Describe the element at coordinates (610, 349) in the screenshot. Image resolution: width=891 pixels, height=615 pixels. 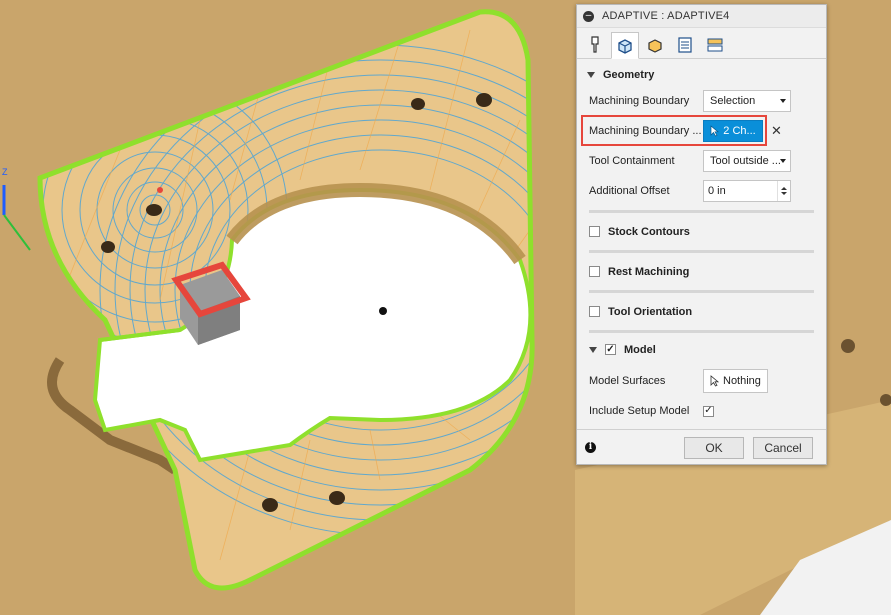
I see `model-checkbox: ✓` at that location.